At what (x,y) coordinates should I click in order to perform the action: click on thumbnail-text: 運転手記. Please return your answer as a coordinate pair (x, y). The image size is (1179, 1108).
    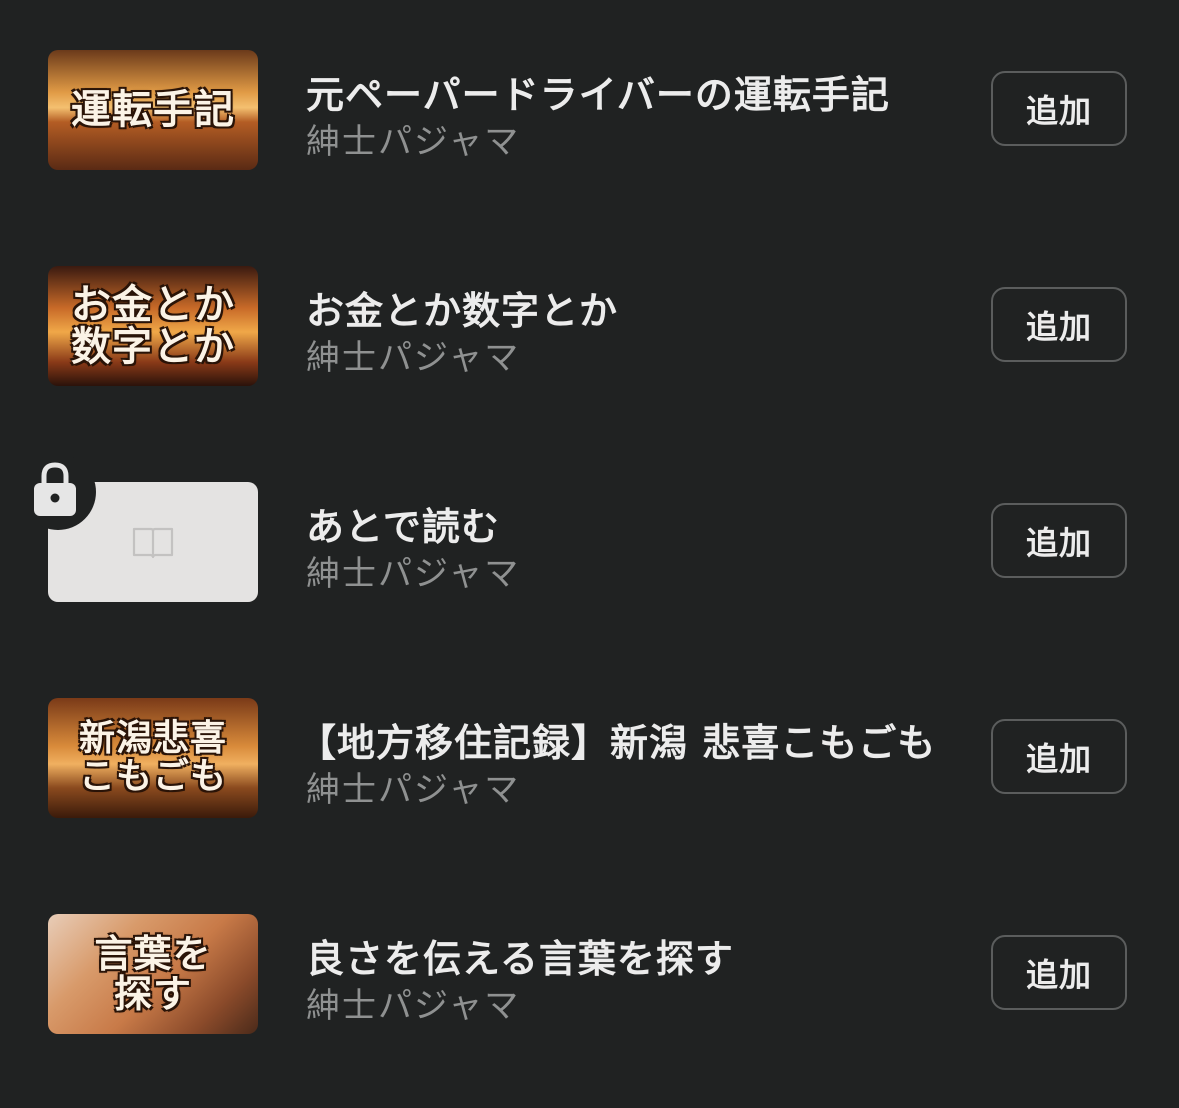
    Looking at the image, I should click on (153, 109).